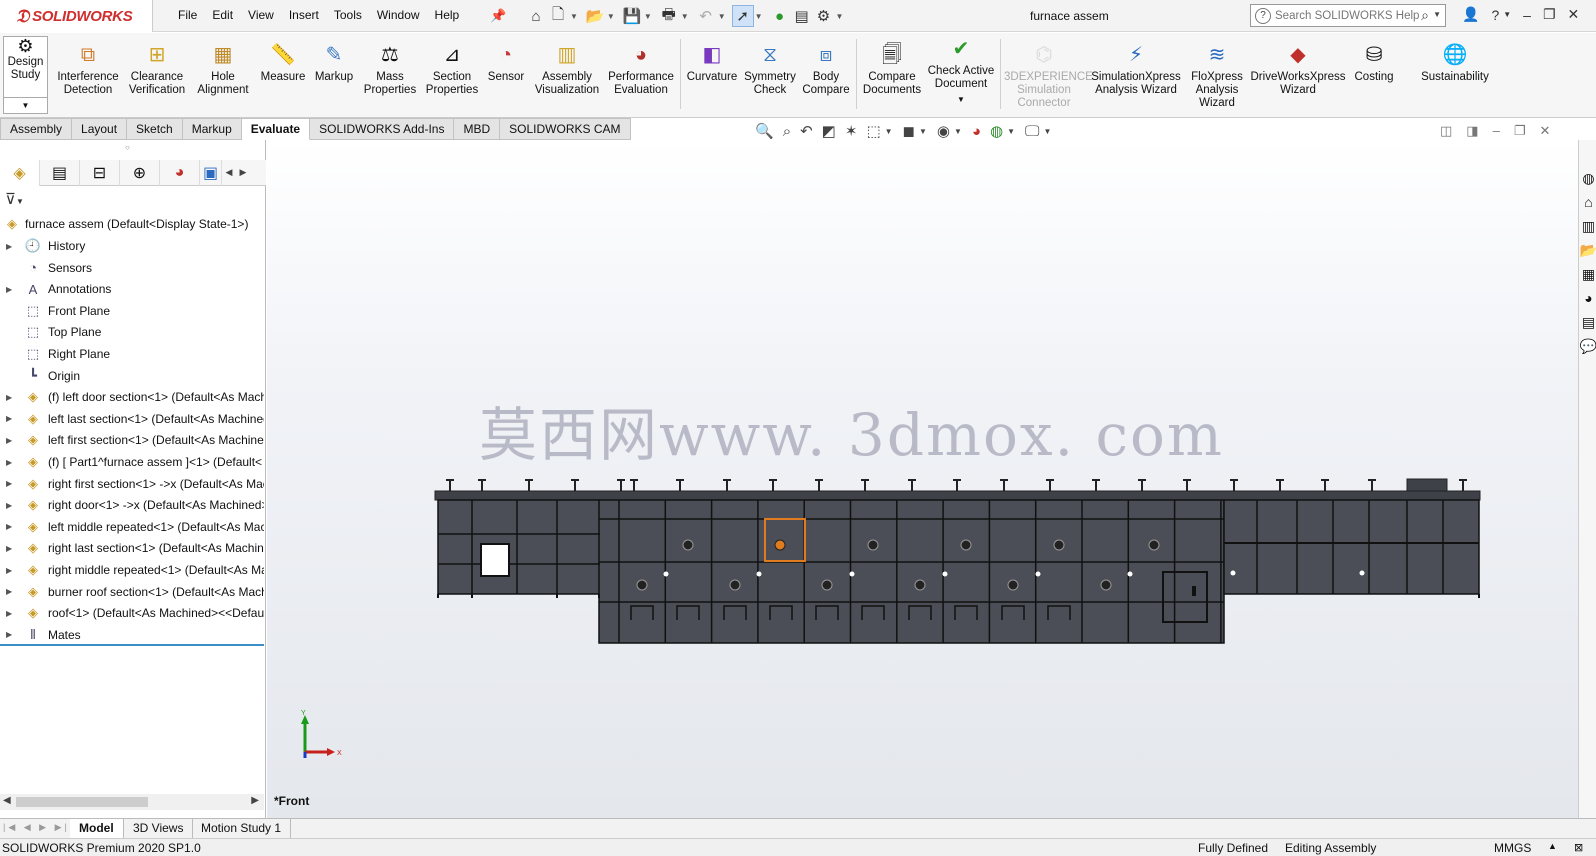 Image resolution: width=1596 pixels, height=856 pixels. What do you see at coordinates (1048, 73) in the screenshot?
I see `simulation-connector-button: ⌬ 3DEXPERIENCE Simulation Connector` at bounding box center [1048, 73].